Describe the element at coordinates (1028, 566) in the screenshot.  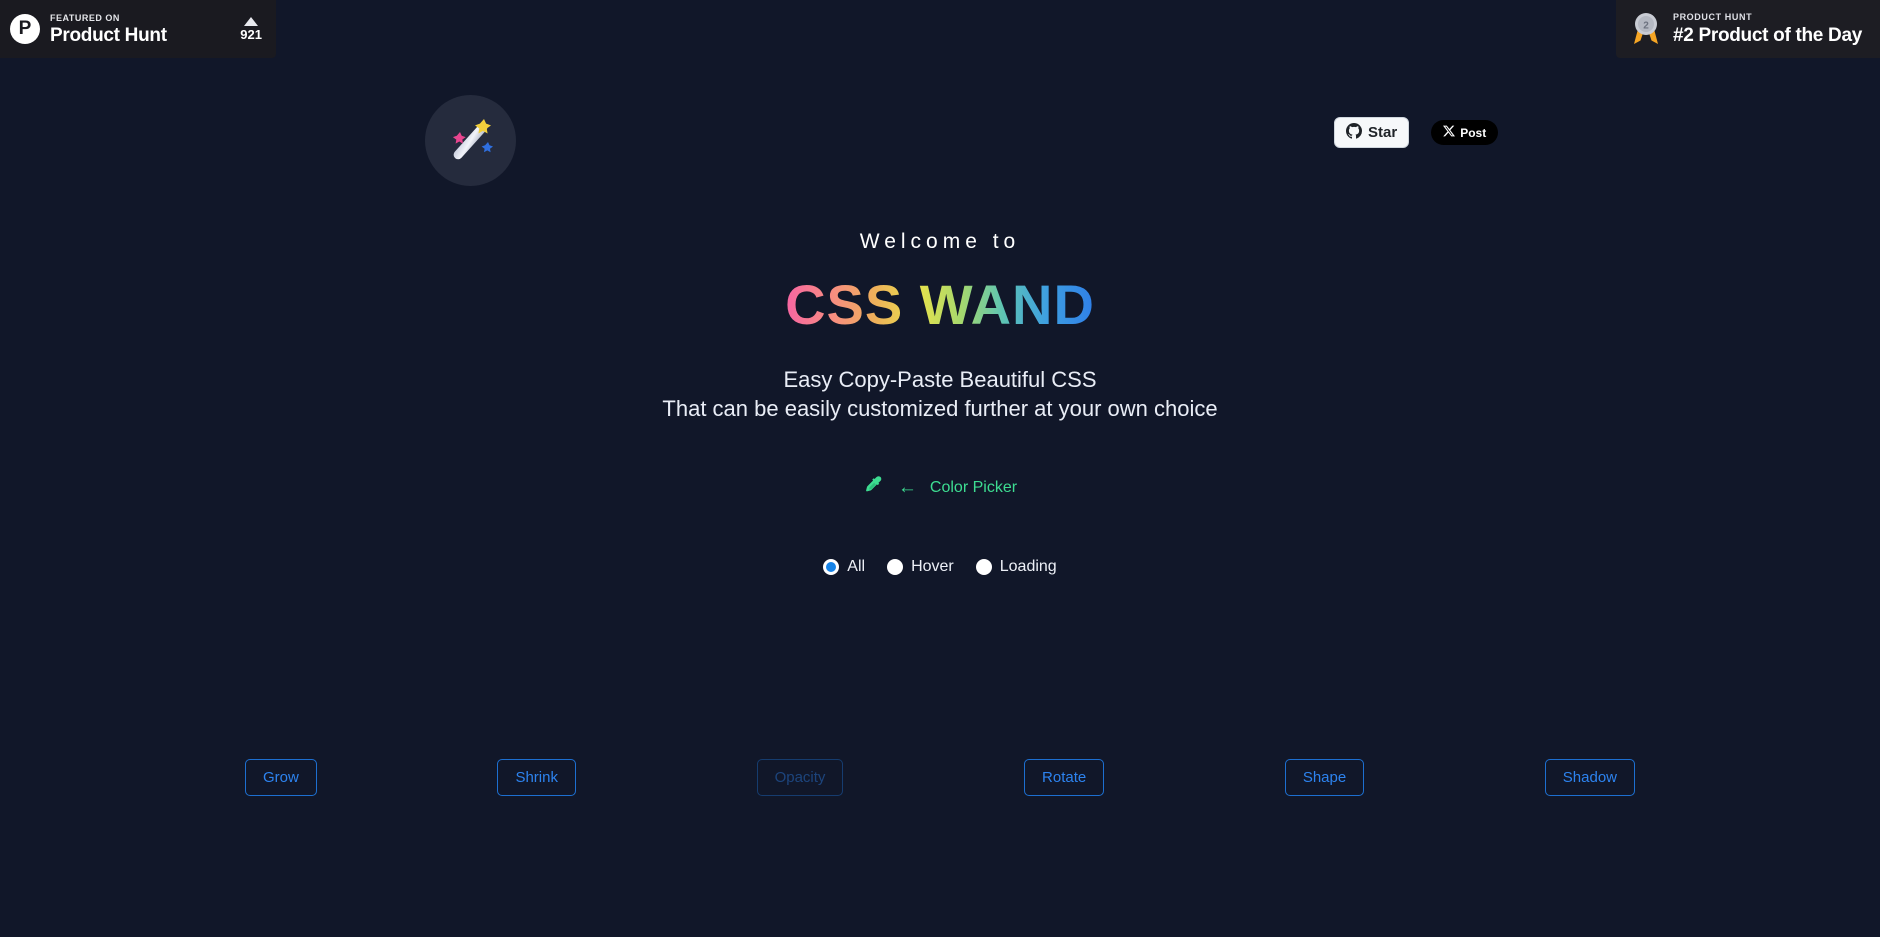
I see `radio-label-loading: Loading` at that location.